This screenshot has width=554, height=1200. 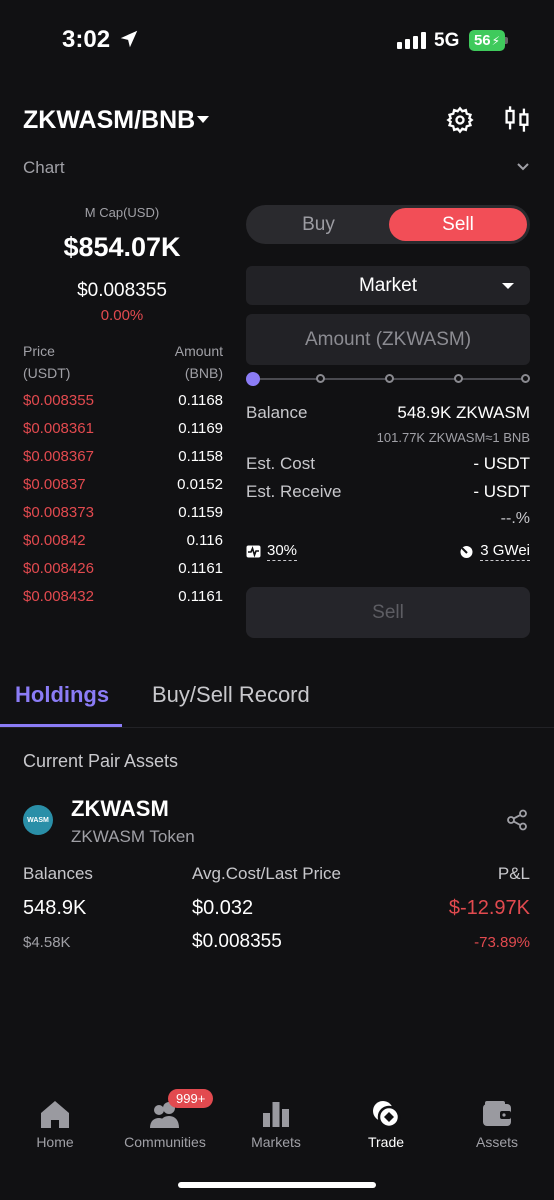 I want to click on gear-icon, so click(x=460, y=120).